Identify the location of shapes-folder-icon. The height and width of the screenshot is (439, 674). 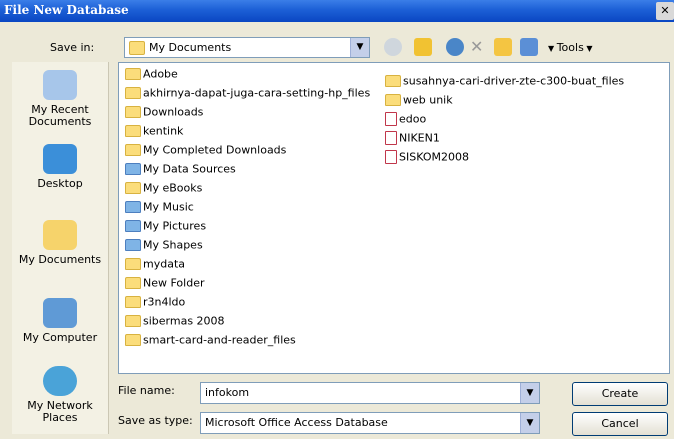
(133, 245).